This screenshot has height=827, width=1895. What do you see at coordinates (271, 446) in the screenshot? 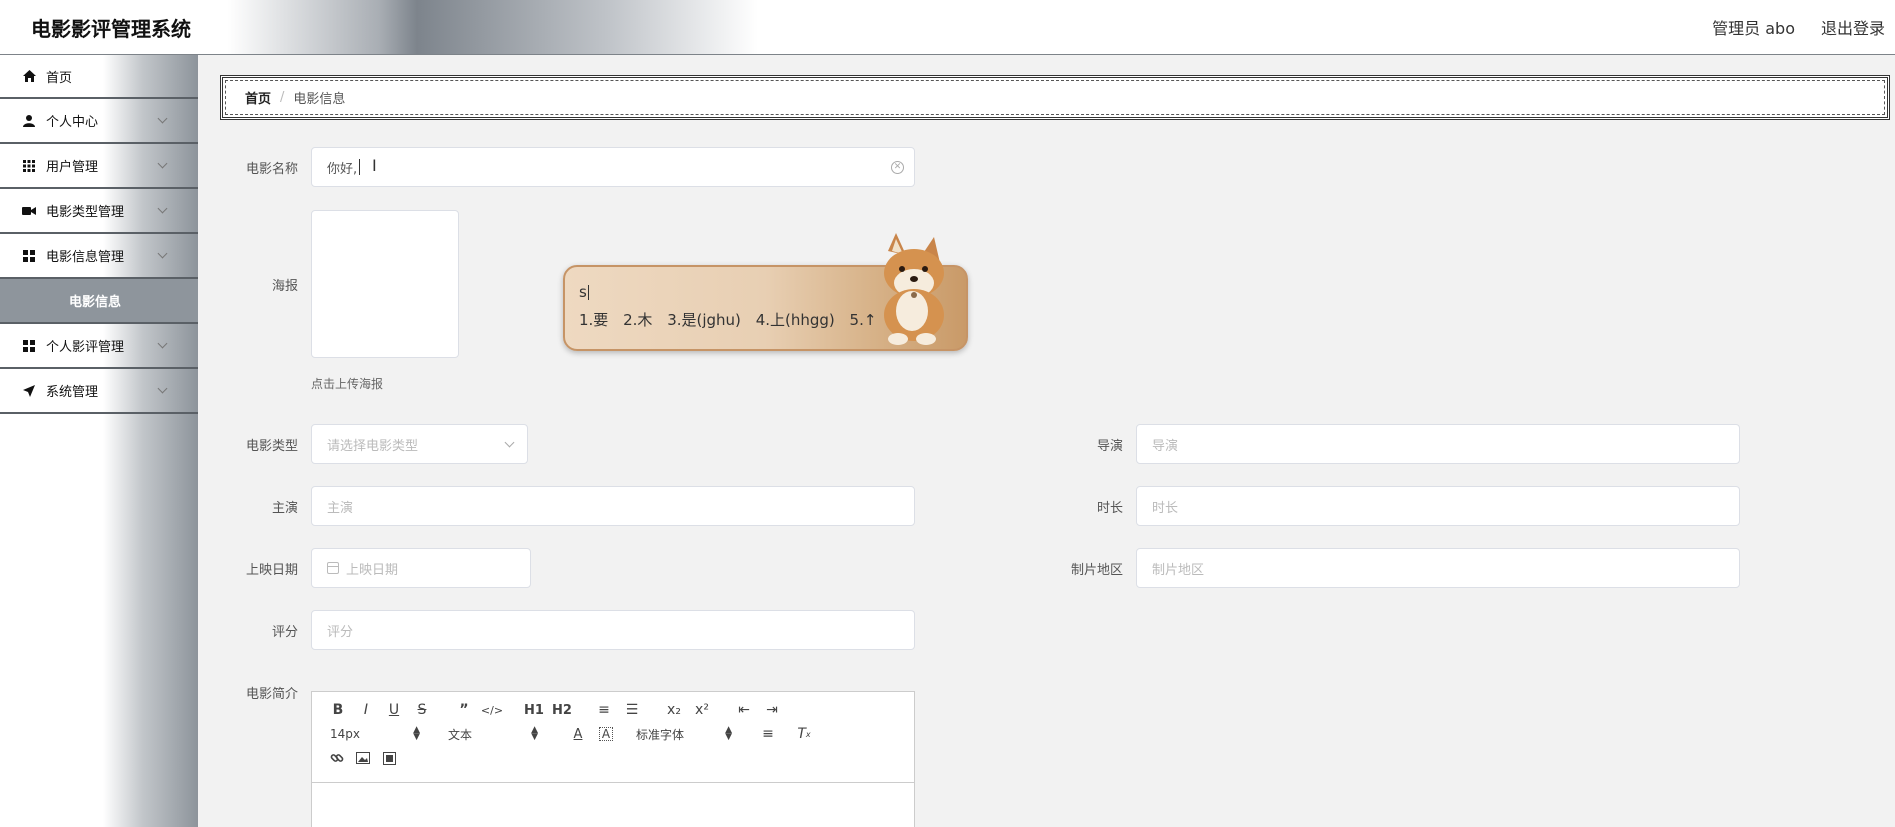
I see `movie-type-label: 电影类型` at bounding box center [271, 446].